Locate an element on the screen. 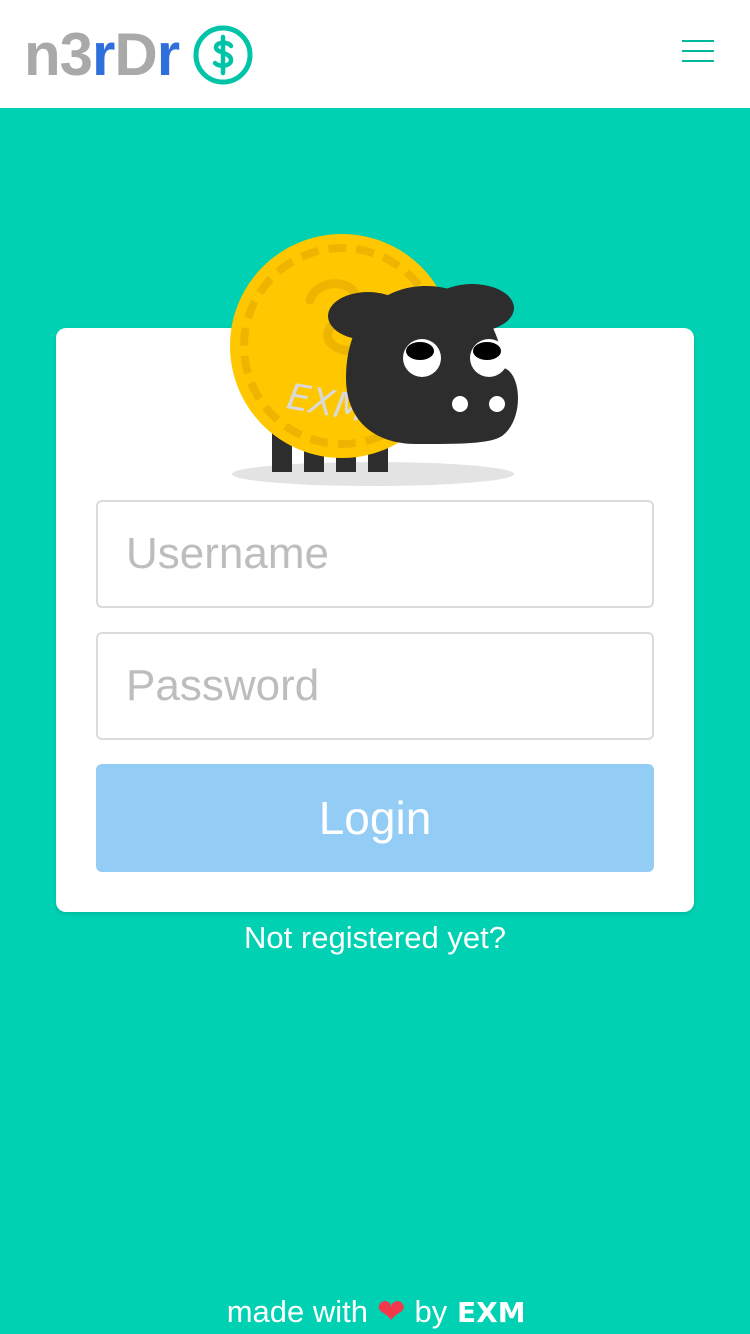 Image resolution: width=750 pixels, height=1334 pixels. password-input is located at coordinates (375, 686).